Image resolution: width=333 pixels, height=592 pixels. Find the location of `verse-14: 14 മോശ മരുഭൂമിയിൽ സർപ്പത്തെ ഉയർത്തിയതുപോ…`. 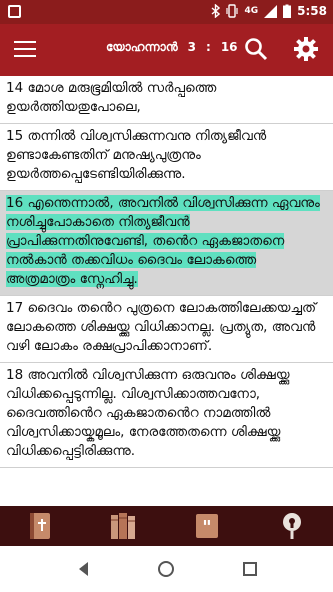

verse-14: 14 മോശ മരുഭൂമിയിൽ സർപ്പത്തെ ഉയർത്തിയതുപോ… is located at coordinates (166, 100).